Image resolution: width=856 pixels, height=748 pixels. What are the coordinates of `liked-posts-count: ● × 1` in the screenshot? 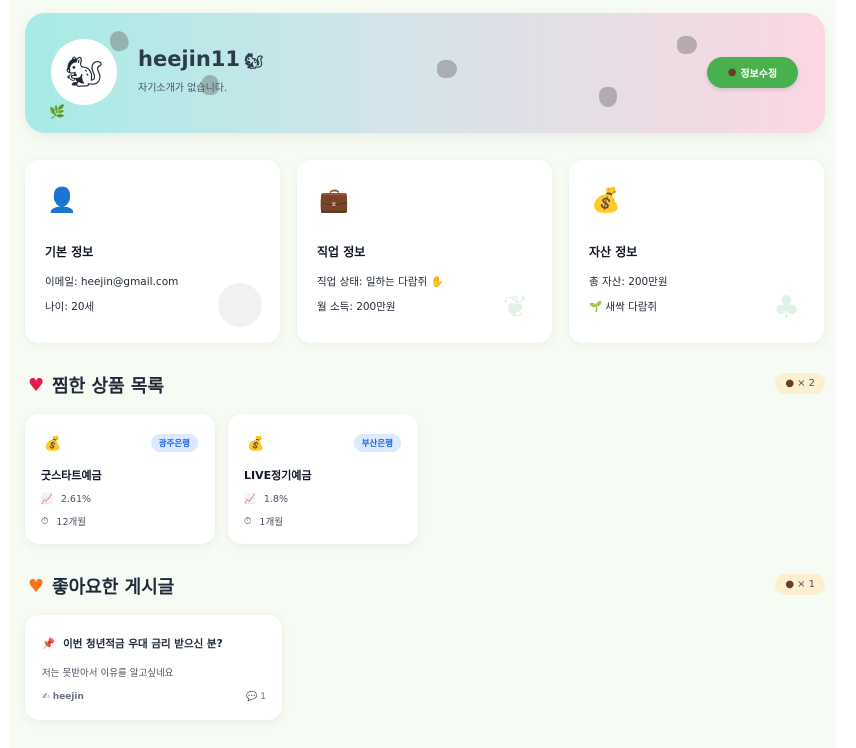 It's located at (800, 584).